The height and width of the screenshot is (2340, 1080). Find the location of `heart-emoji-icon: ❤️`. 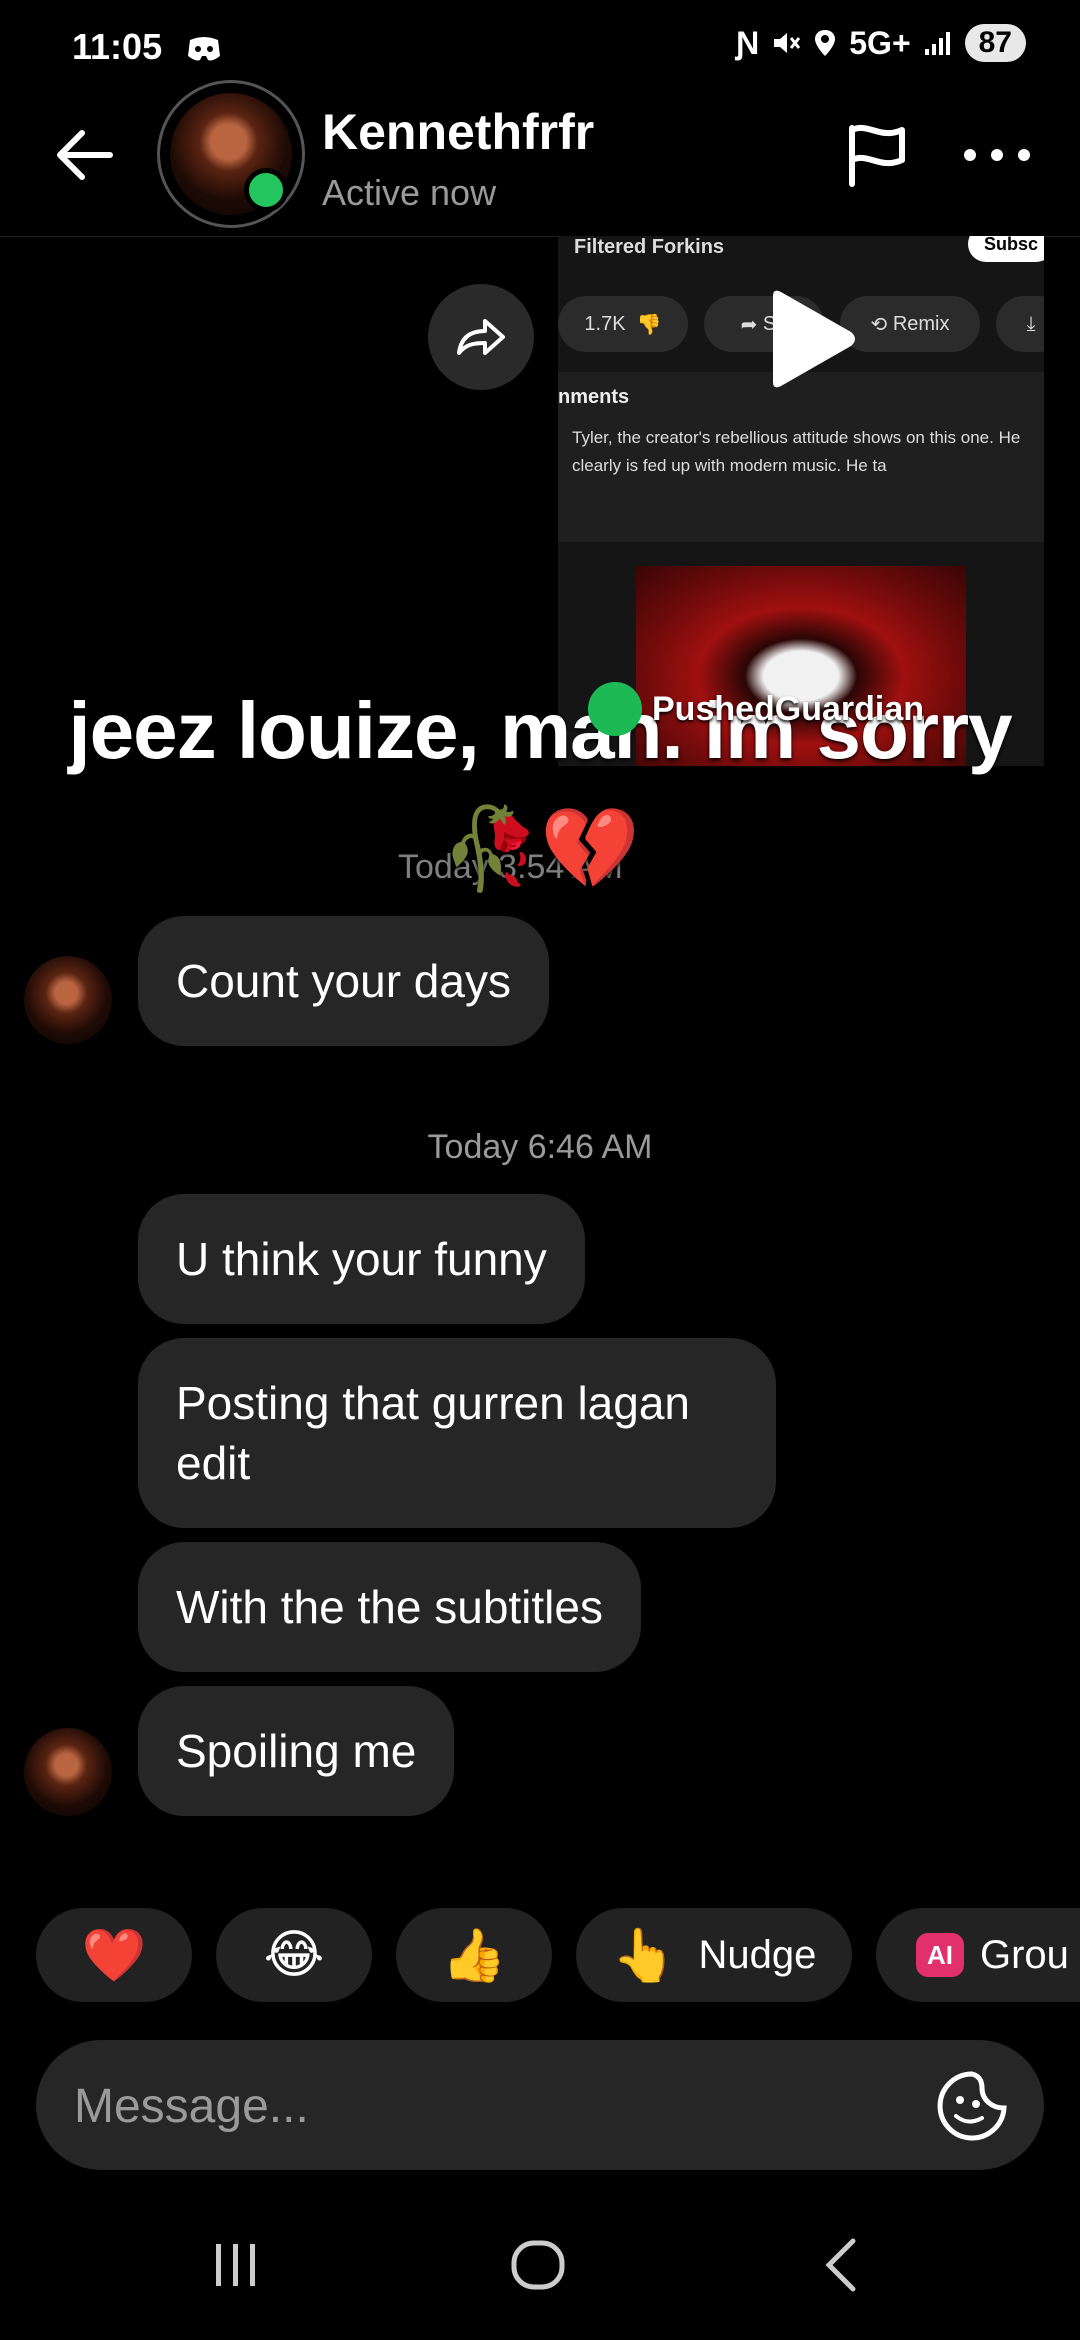

heart-emoji-icon: ❤️ is located at coordinates (114, 1955).